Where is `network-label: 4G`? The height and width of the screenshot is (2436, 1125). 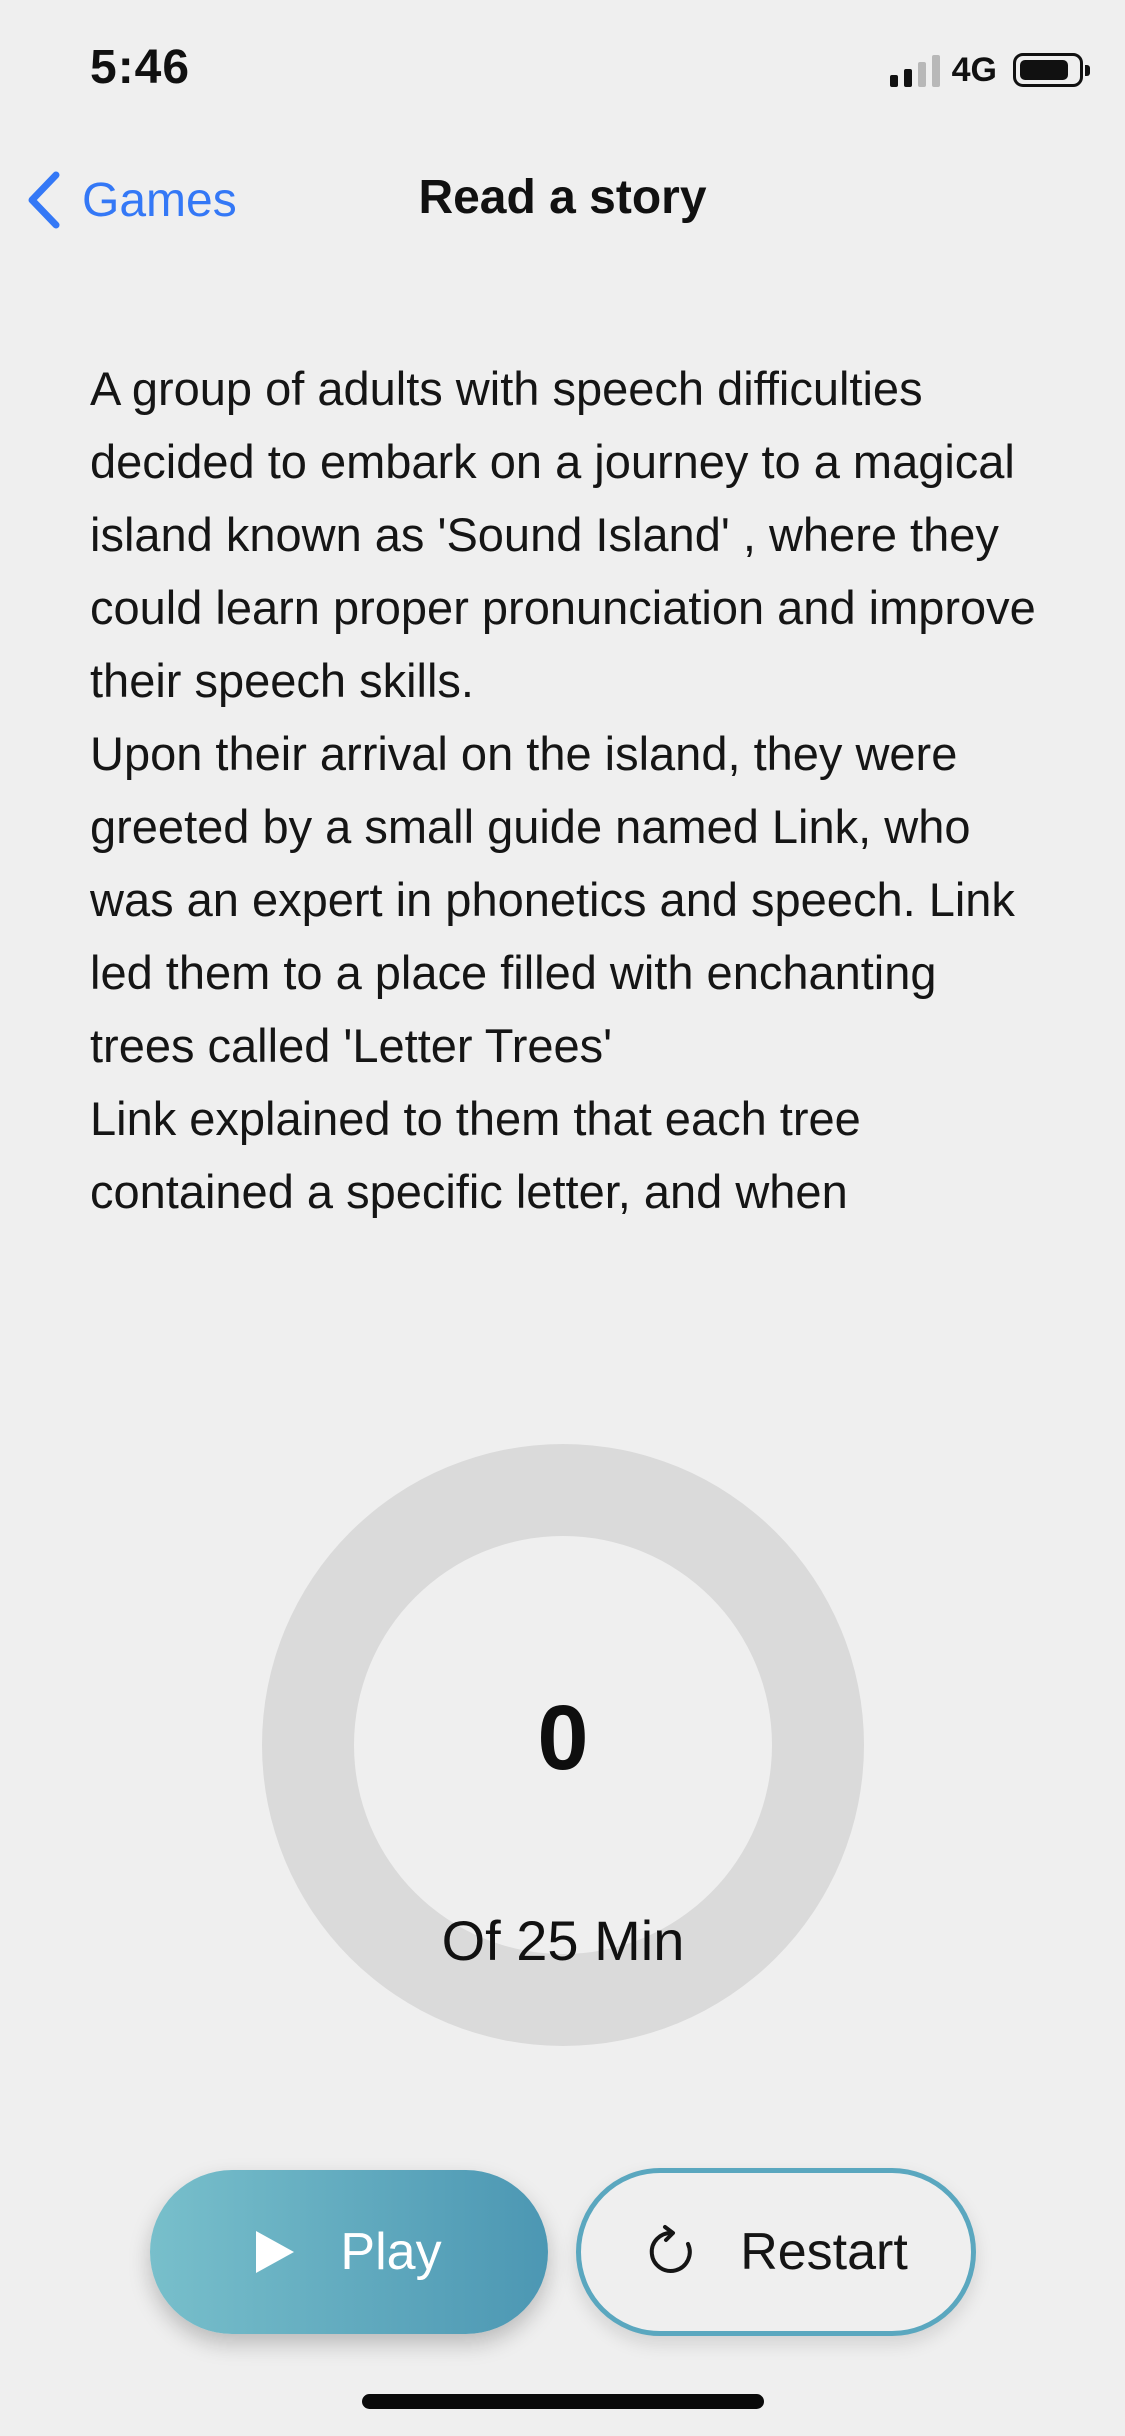 network-label: 4G is located at coordinates (974, 69).